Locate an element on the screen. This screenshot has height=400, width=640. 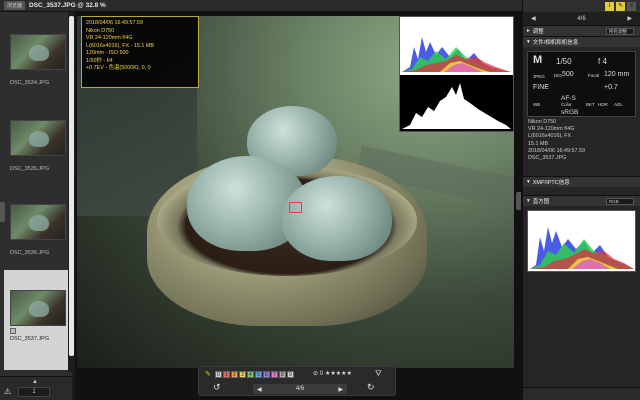
thumbnail-item: DSC_3535.JPG is located at coordinates (37, 146).